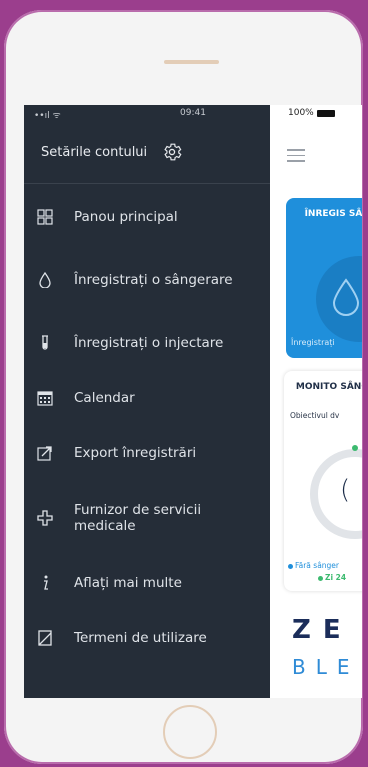  I want to click on sidebar-item-label: Calendar, so click(104, 398).